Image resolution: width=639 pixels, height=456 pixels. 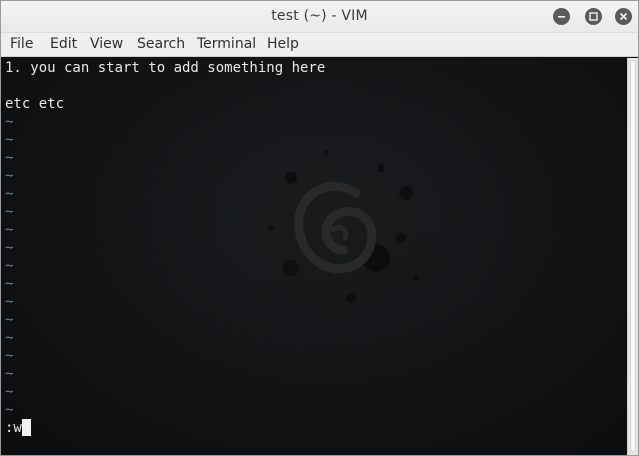 What do you see at coordinates (165, 68) in the screenshot?
I see `editor-line-1: 1. you can start to add something here` at bounding box center [165, 68].